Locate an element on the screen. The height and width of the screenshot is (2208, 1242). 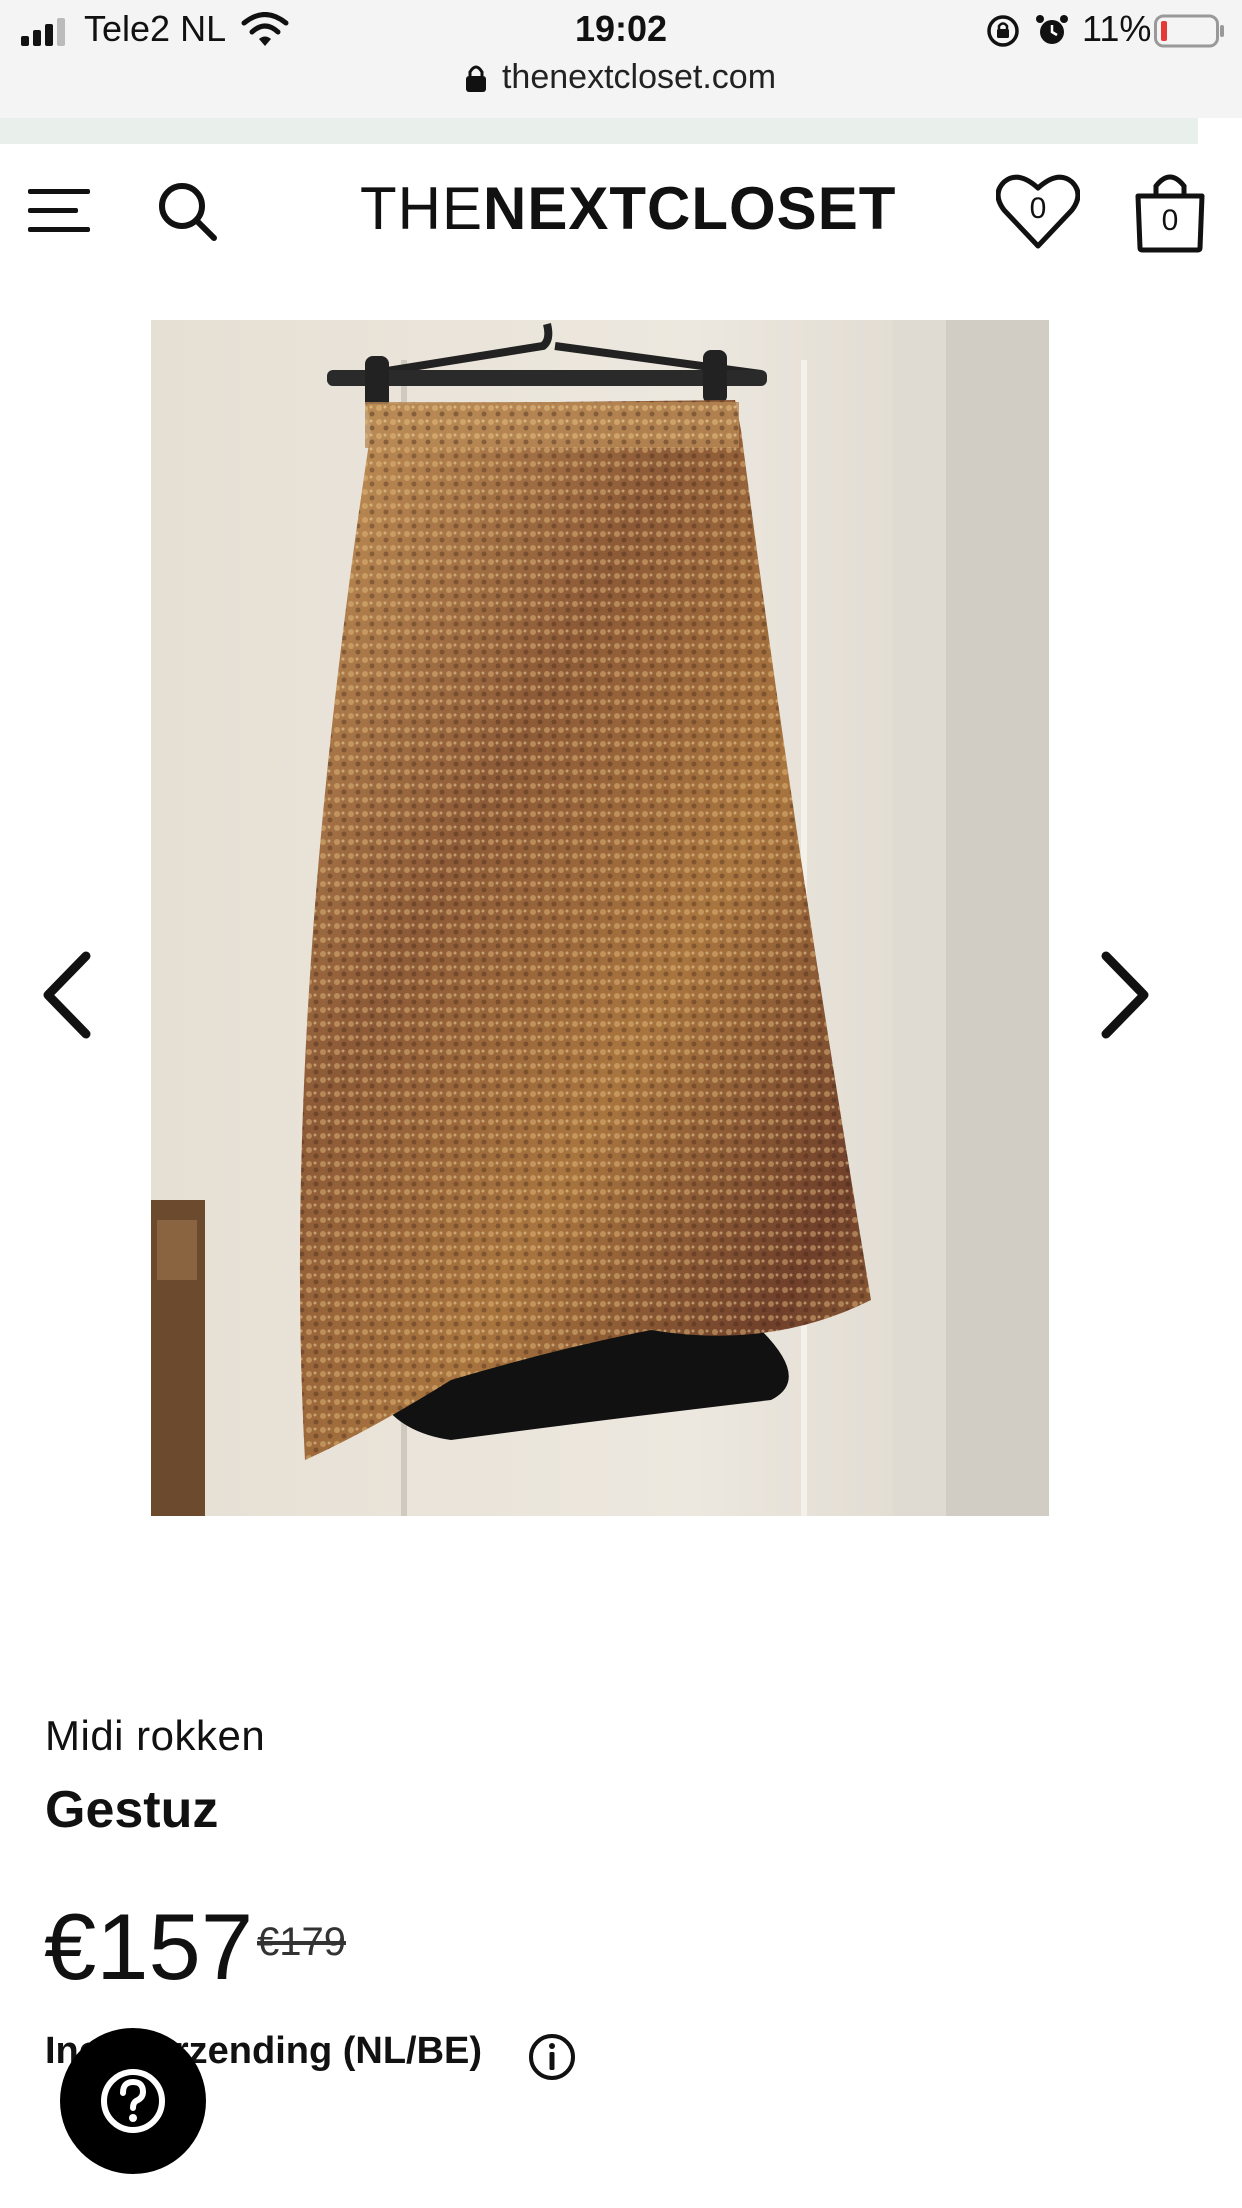
wishlist-button: 0 is located at coordinates (1038, 212).